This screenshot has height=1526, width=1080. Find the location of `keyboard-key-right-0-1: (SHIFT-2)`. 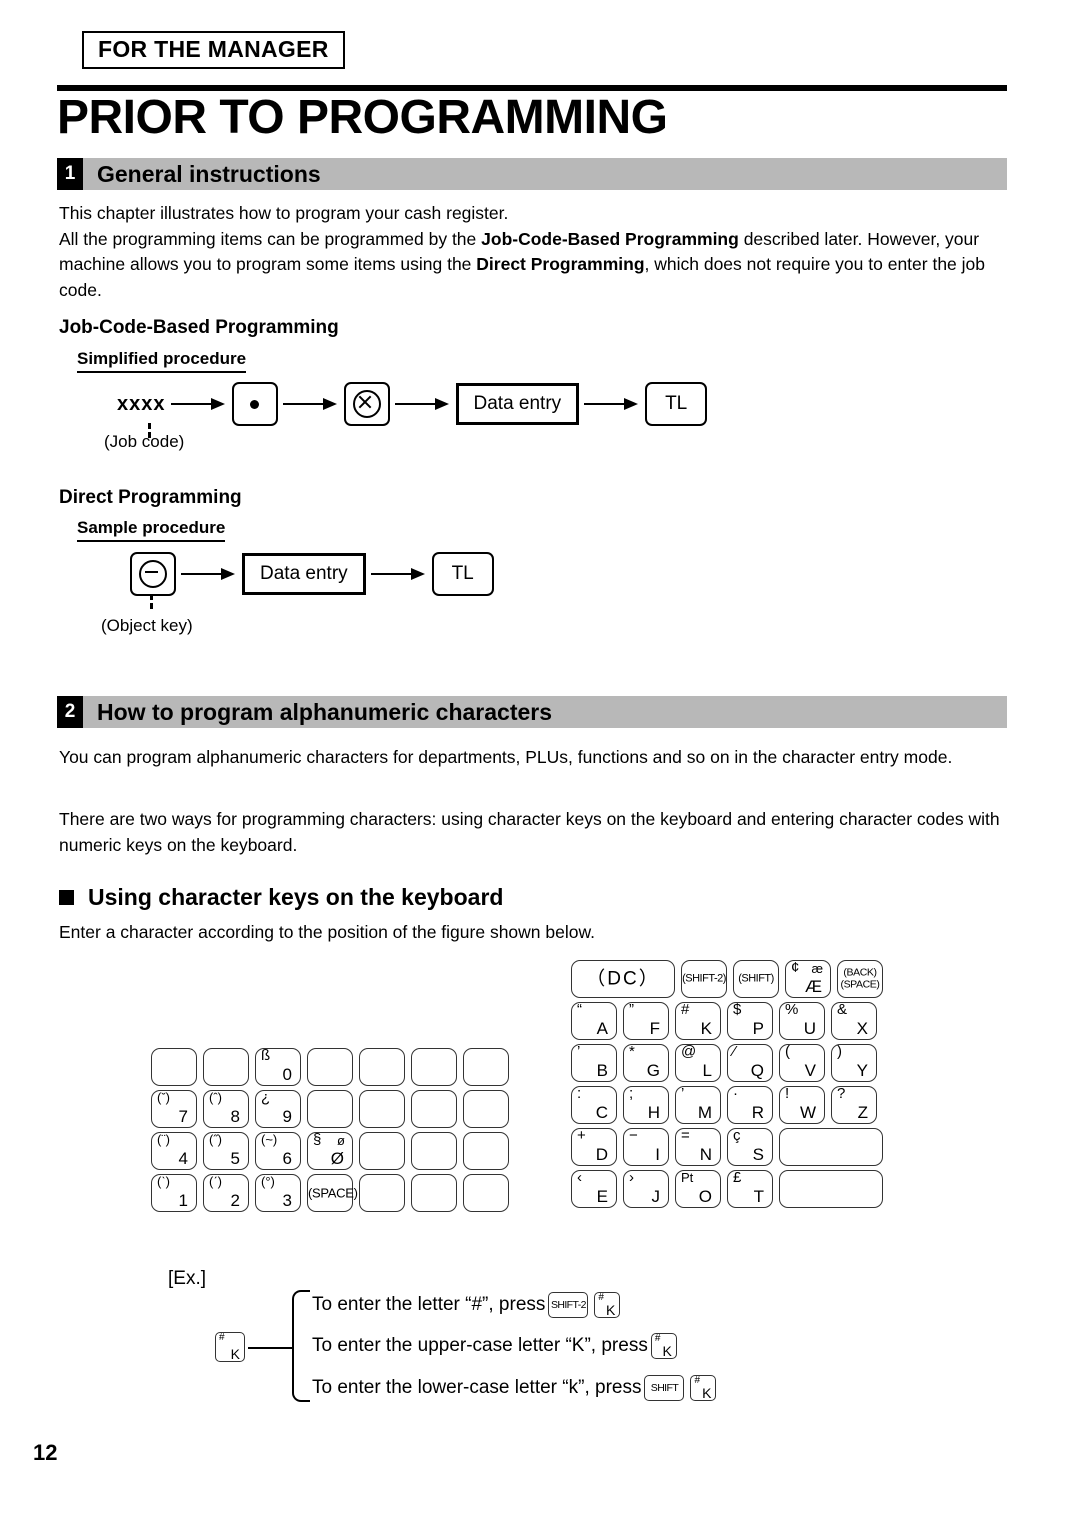

keyboard-key-right-0-1: (SHIFT-2) is located at coordinates (704, 979).